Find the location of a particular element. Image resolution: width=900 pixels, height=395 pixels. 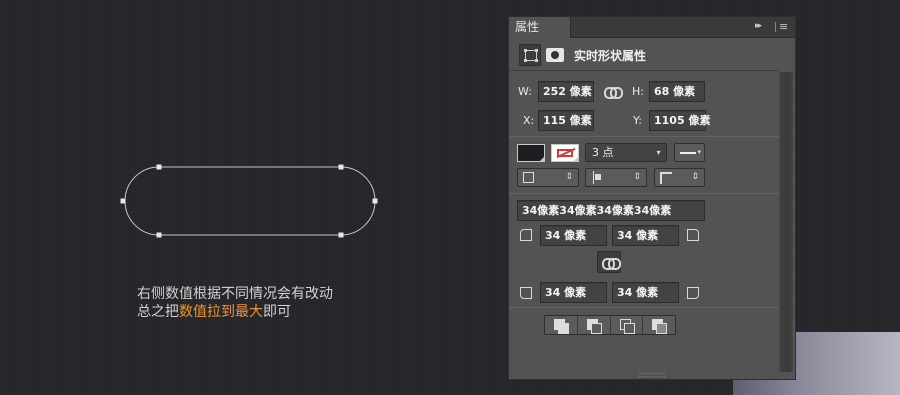

top-left-radius-field: 34 像素 is located at coordinates (573, 235).